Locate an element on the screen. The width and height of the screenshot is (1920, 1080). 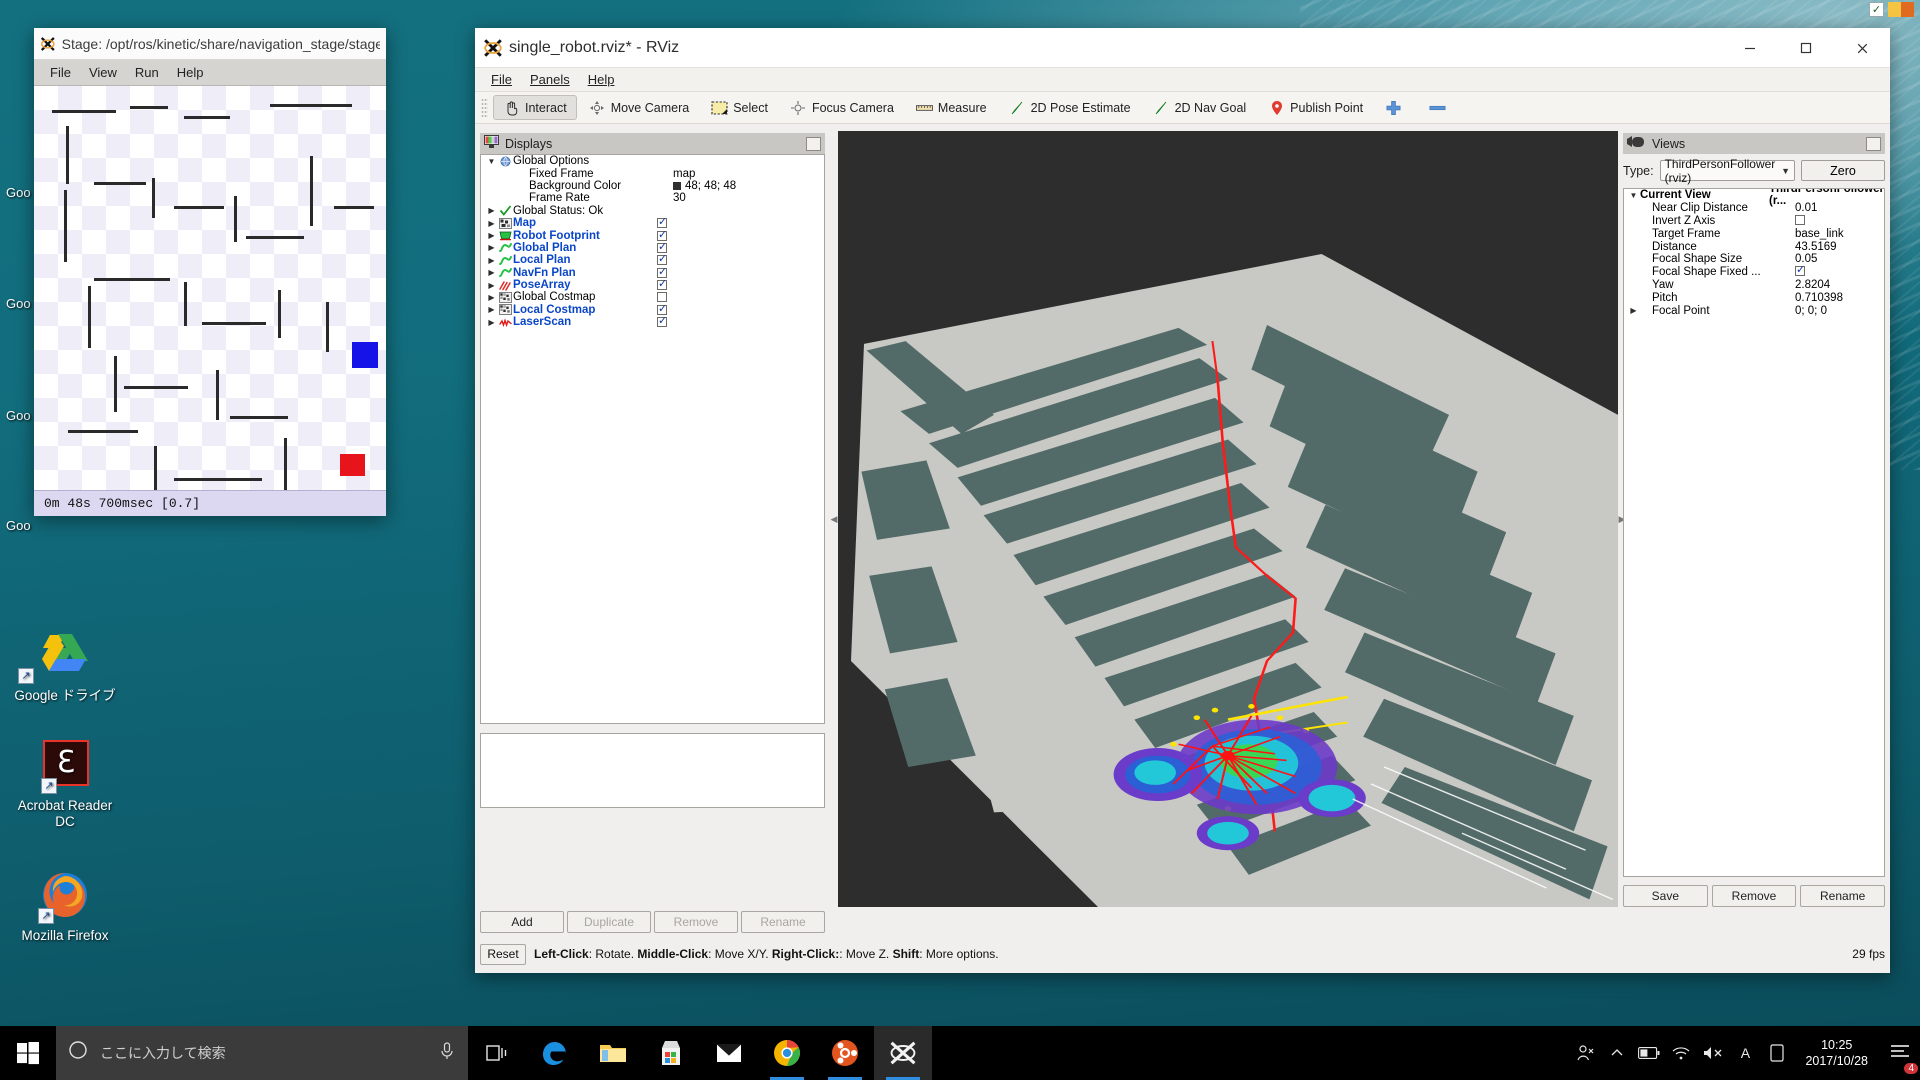
people-icon is located at coordinates (1585, 1053).